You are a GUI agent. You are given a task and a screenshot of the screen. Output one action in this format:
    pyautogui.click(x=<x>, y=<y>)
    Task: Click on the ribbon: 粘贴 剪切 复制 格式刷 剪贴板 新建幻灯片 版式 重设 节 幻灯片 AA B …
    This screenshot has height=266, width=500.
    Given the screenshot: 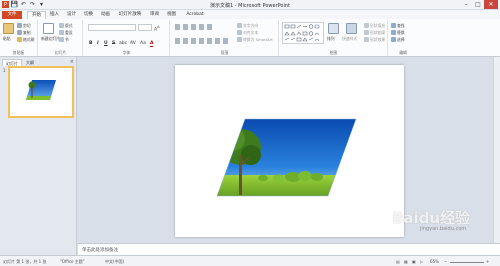 What is the action you would take?
    pyautogui.click(x=250, y=38)
    